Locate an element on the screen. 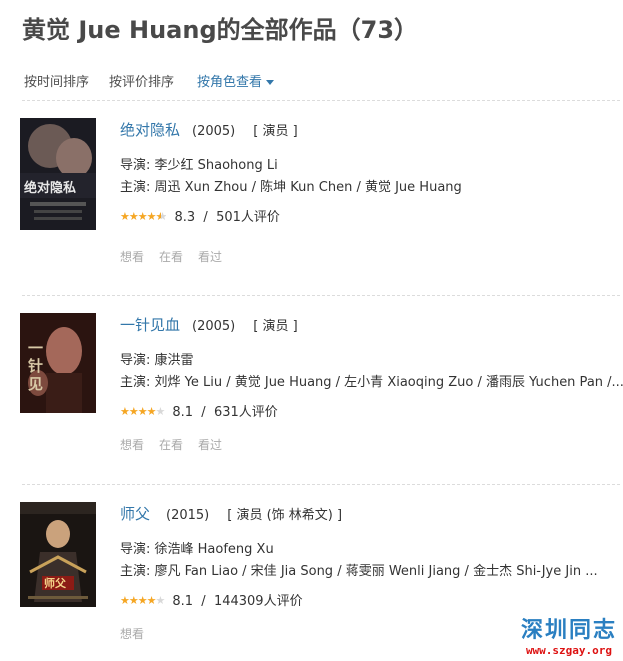 The image size is (623, 661). svg-text: 见 is located at coordinates (35, 384).